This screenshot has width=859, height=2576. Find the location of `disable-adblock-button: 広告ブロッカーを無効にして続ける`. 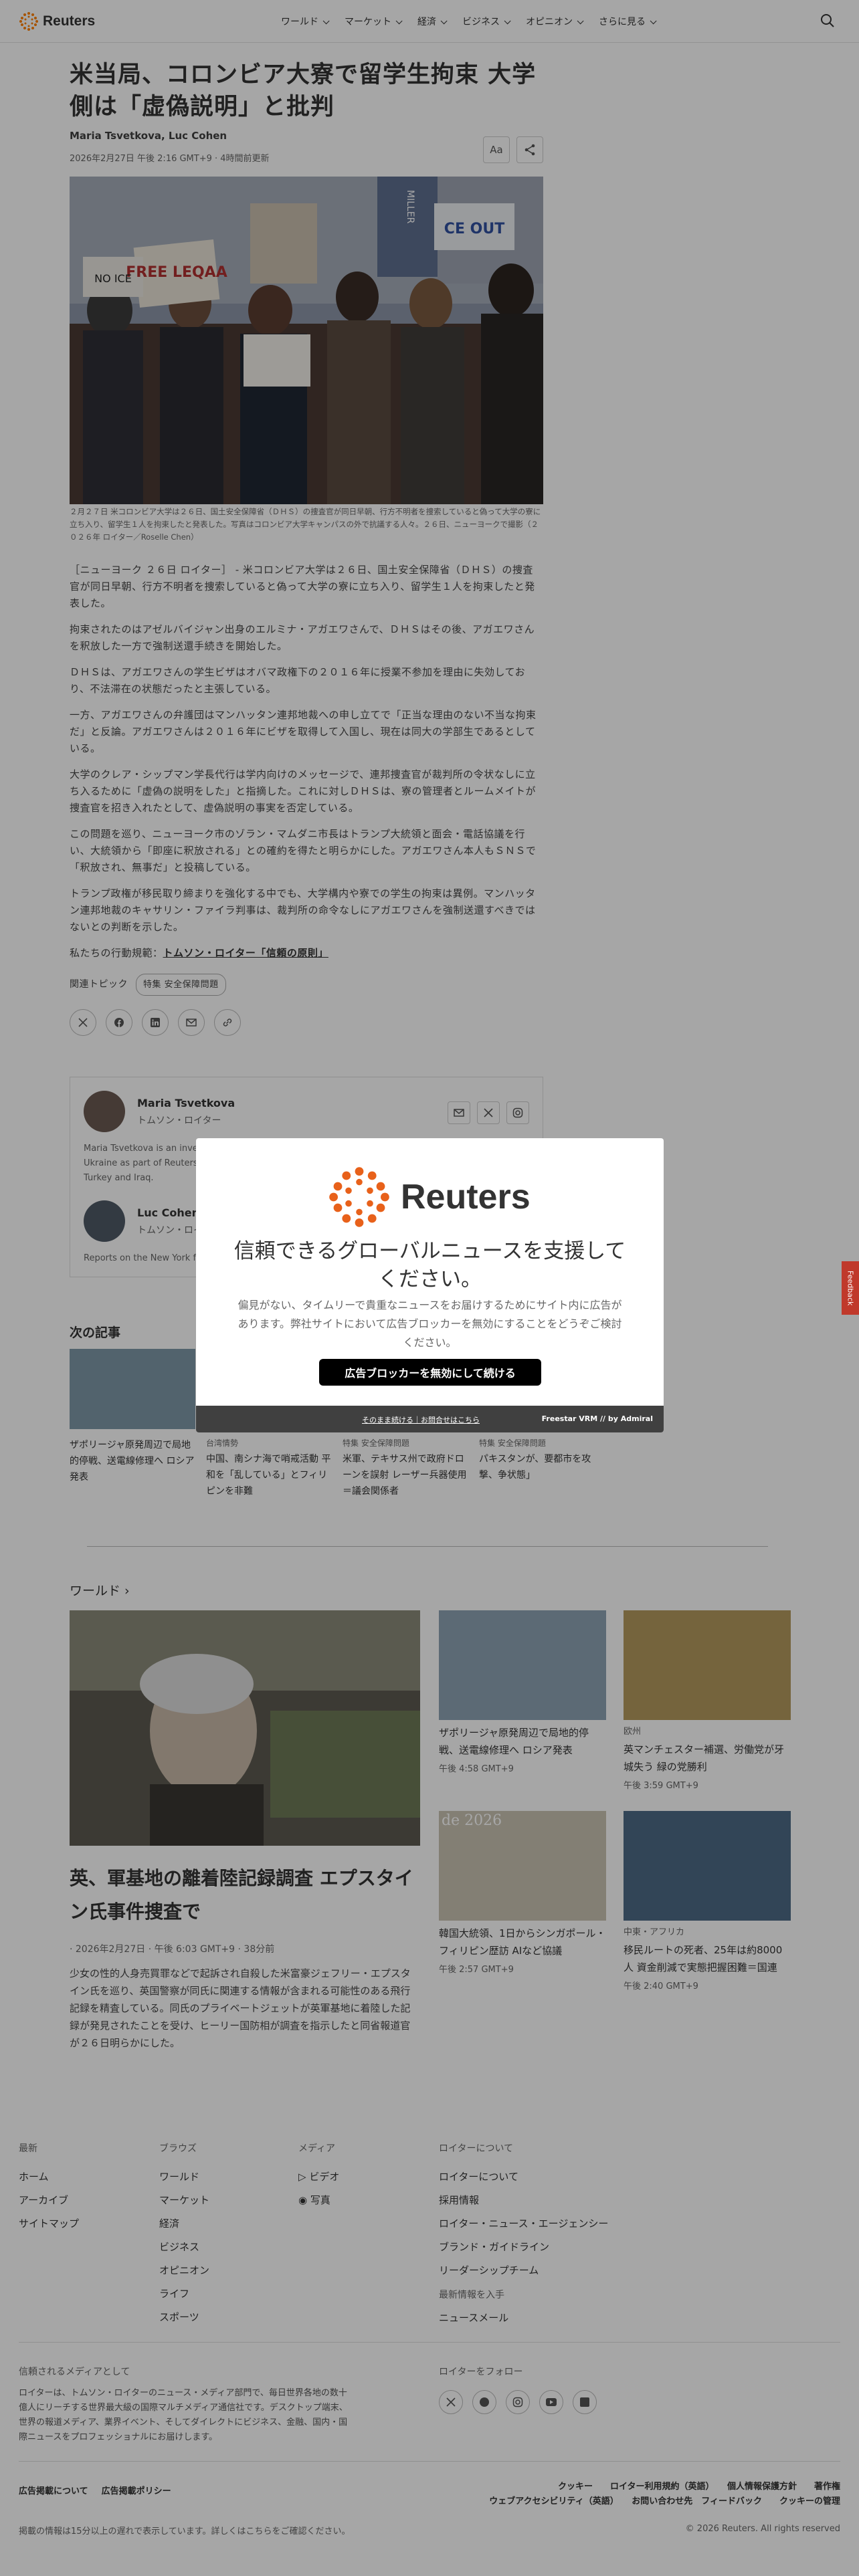

disable-adblock-button: 広告ブロッカーを無効にして続ける is located at coordinates (430, 1372).